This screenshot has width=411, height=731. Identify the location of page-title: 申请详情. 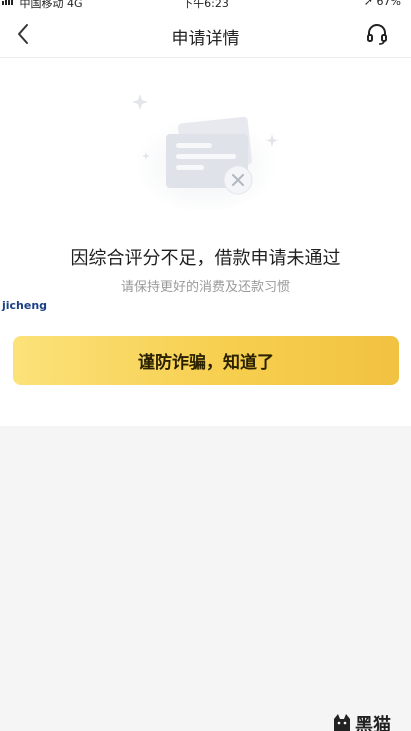
(205, 39).